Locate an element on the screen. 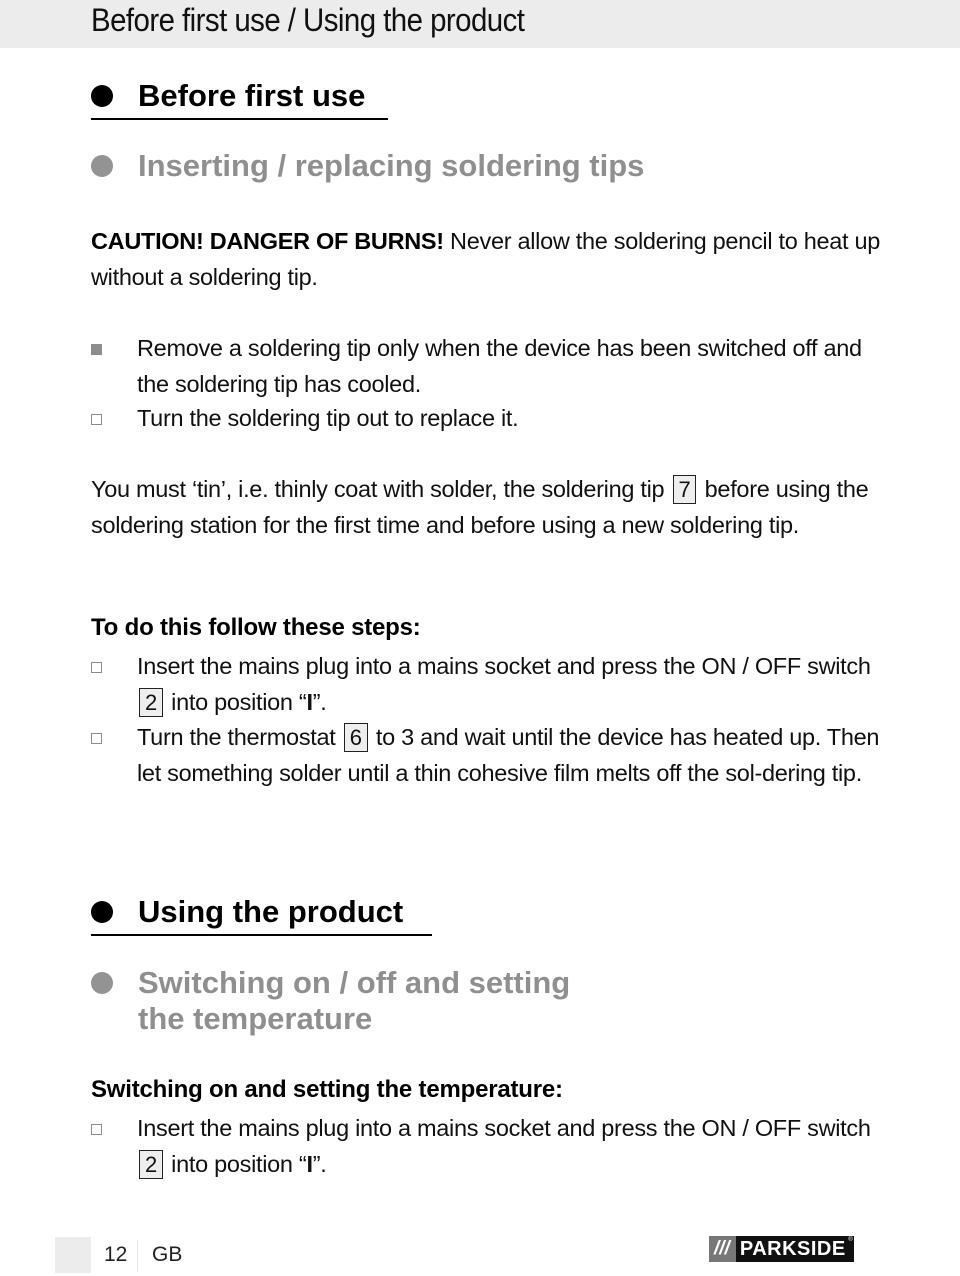 The width and height of the screenshot is (960, 1276). section-heading-using-product: Using the product is located at coordinates (247, 912).